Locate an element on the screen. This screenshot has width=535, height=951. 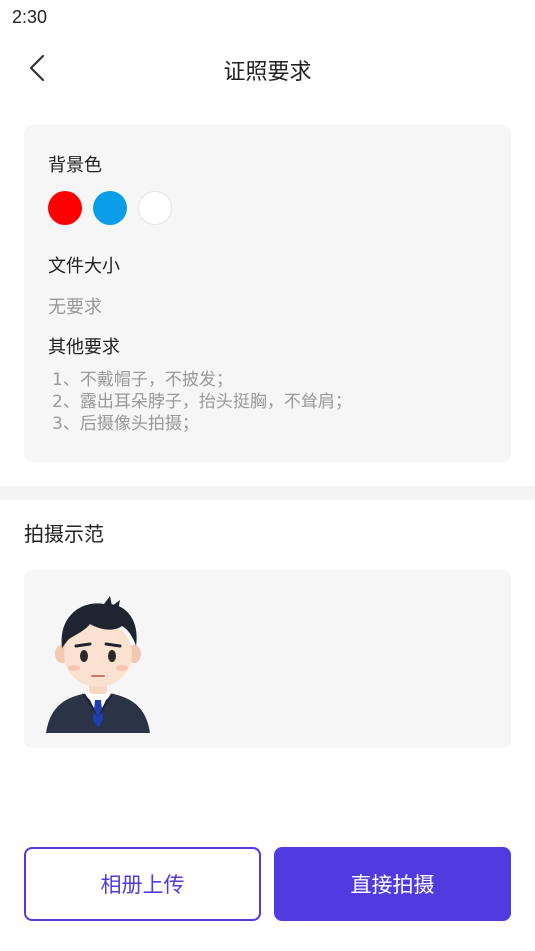
background-color-swatches is located at coordinates (110, 208).